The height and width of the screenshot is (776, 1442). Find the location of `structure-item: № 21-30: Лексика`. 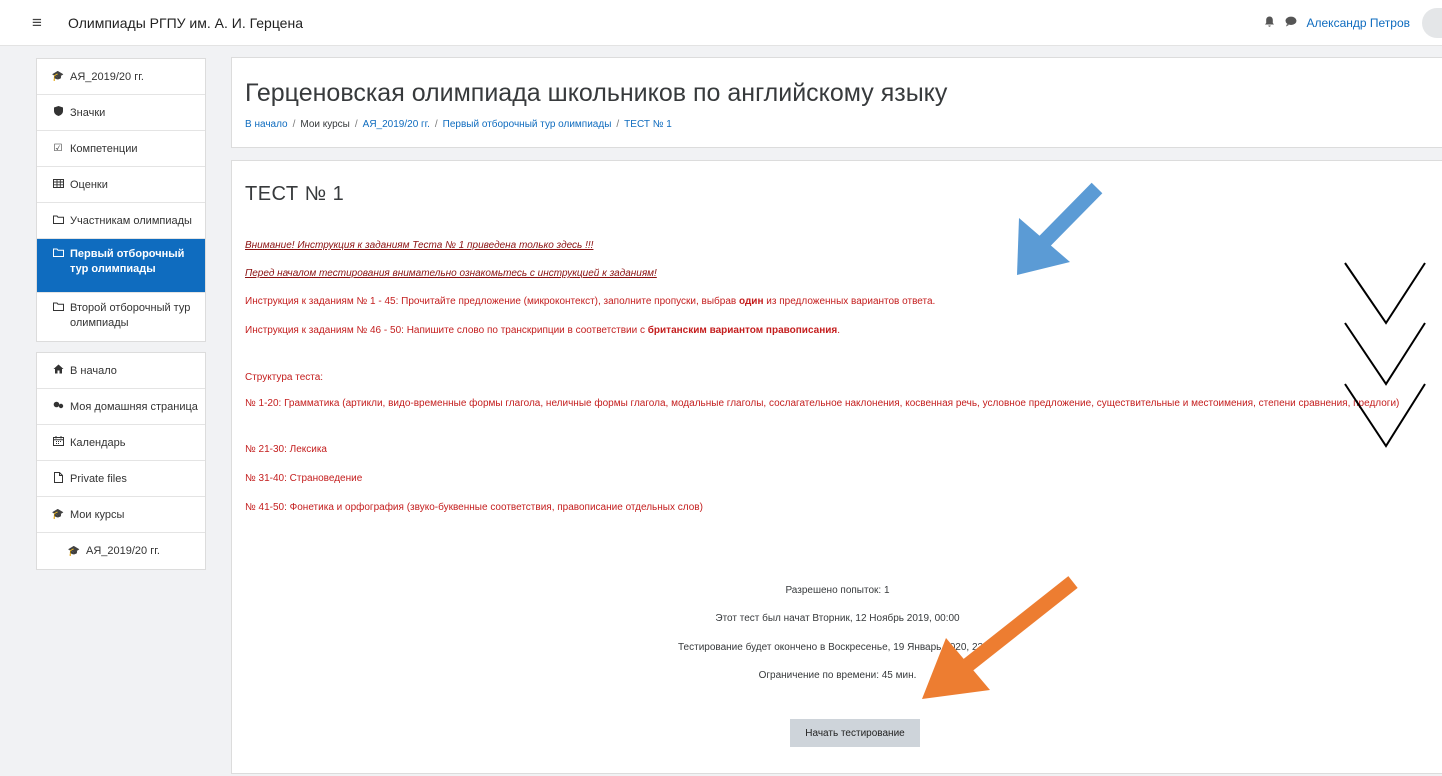

structure-item: № 21-30: Лексика is located at coordinates (286, 449).